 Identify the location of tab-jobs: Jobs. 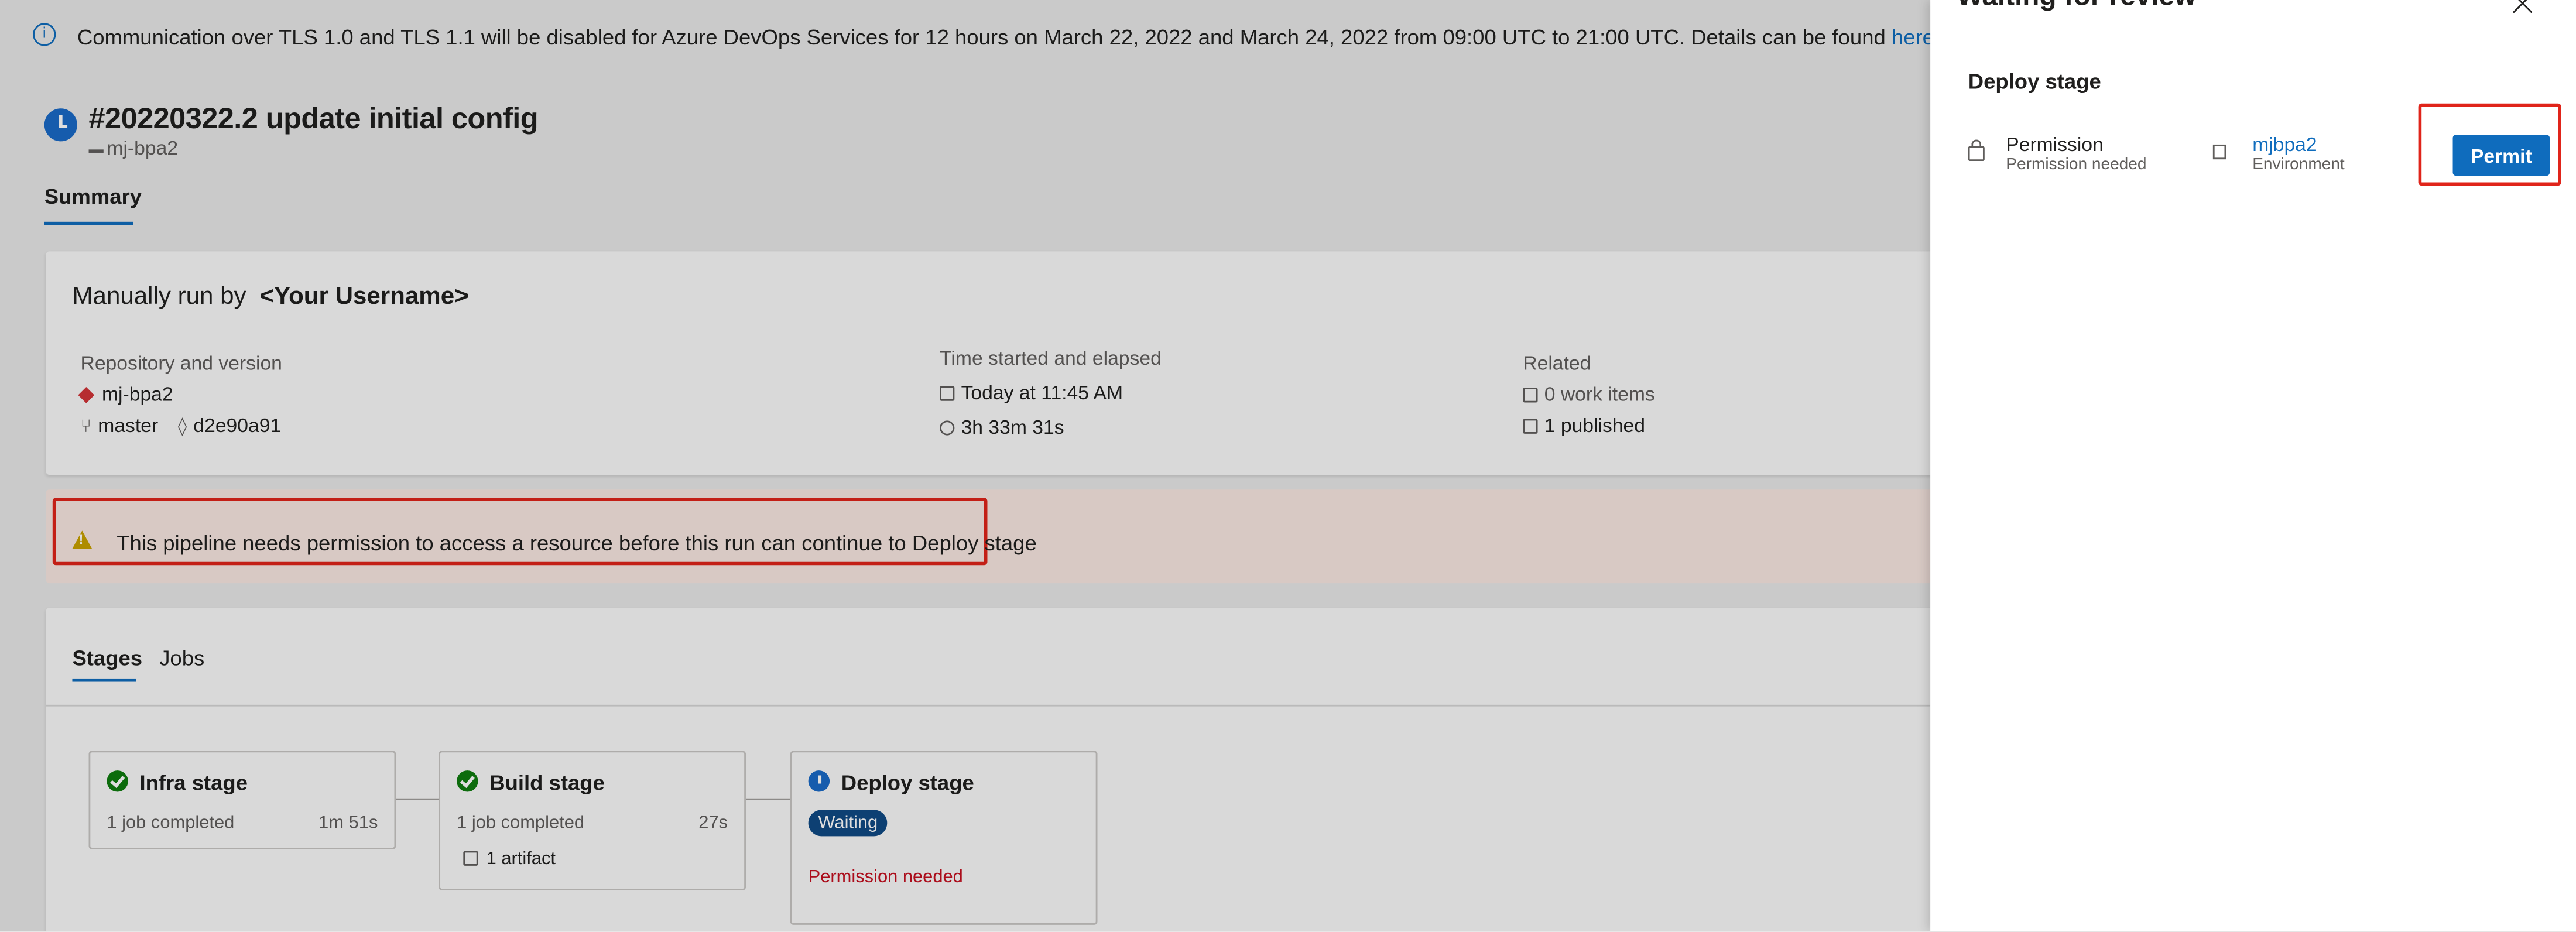
(181, 658).